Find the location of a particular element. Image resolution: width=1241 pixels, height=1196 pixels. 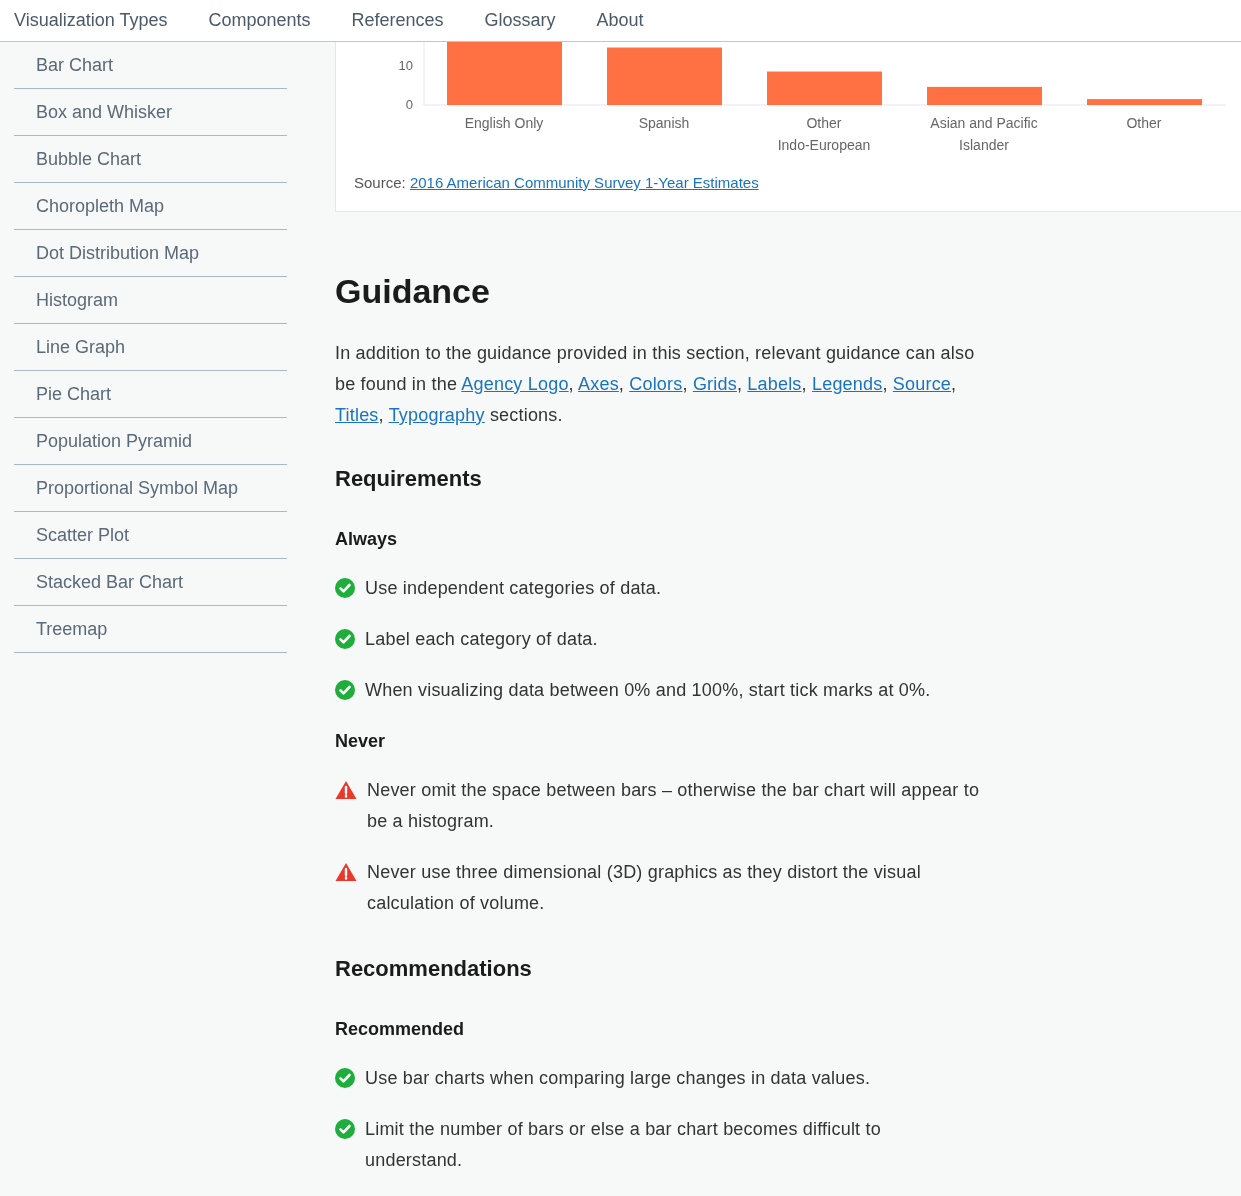

guidance-heading: Guidance is located at coordinates (413, 291).